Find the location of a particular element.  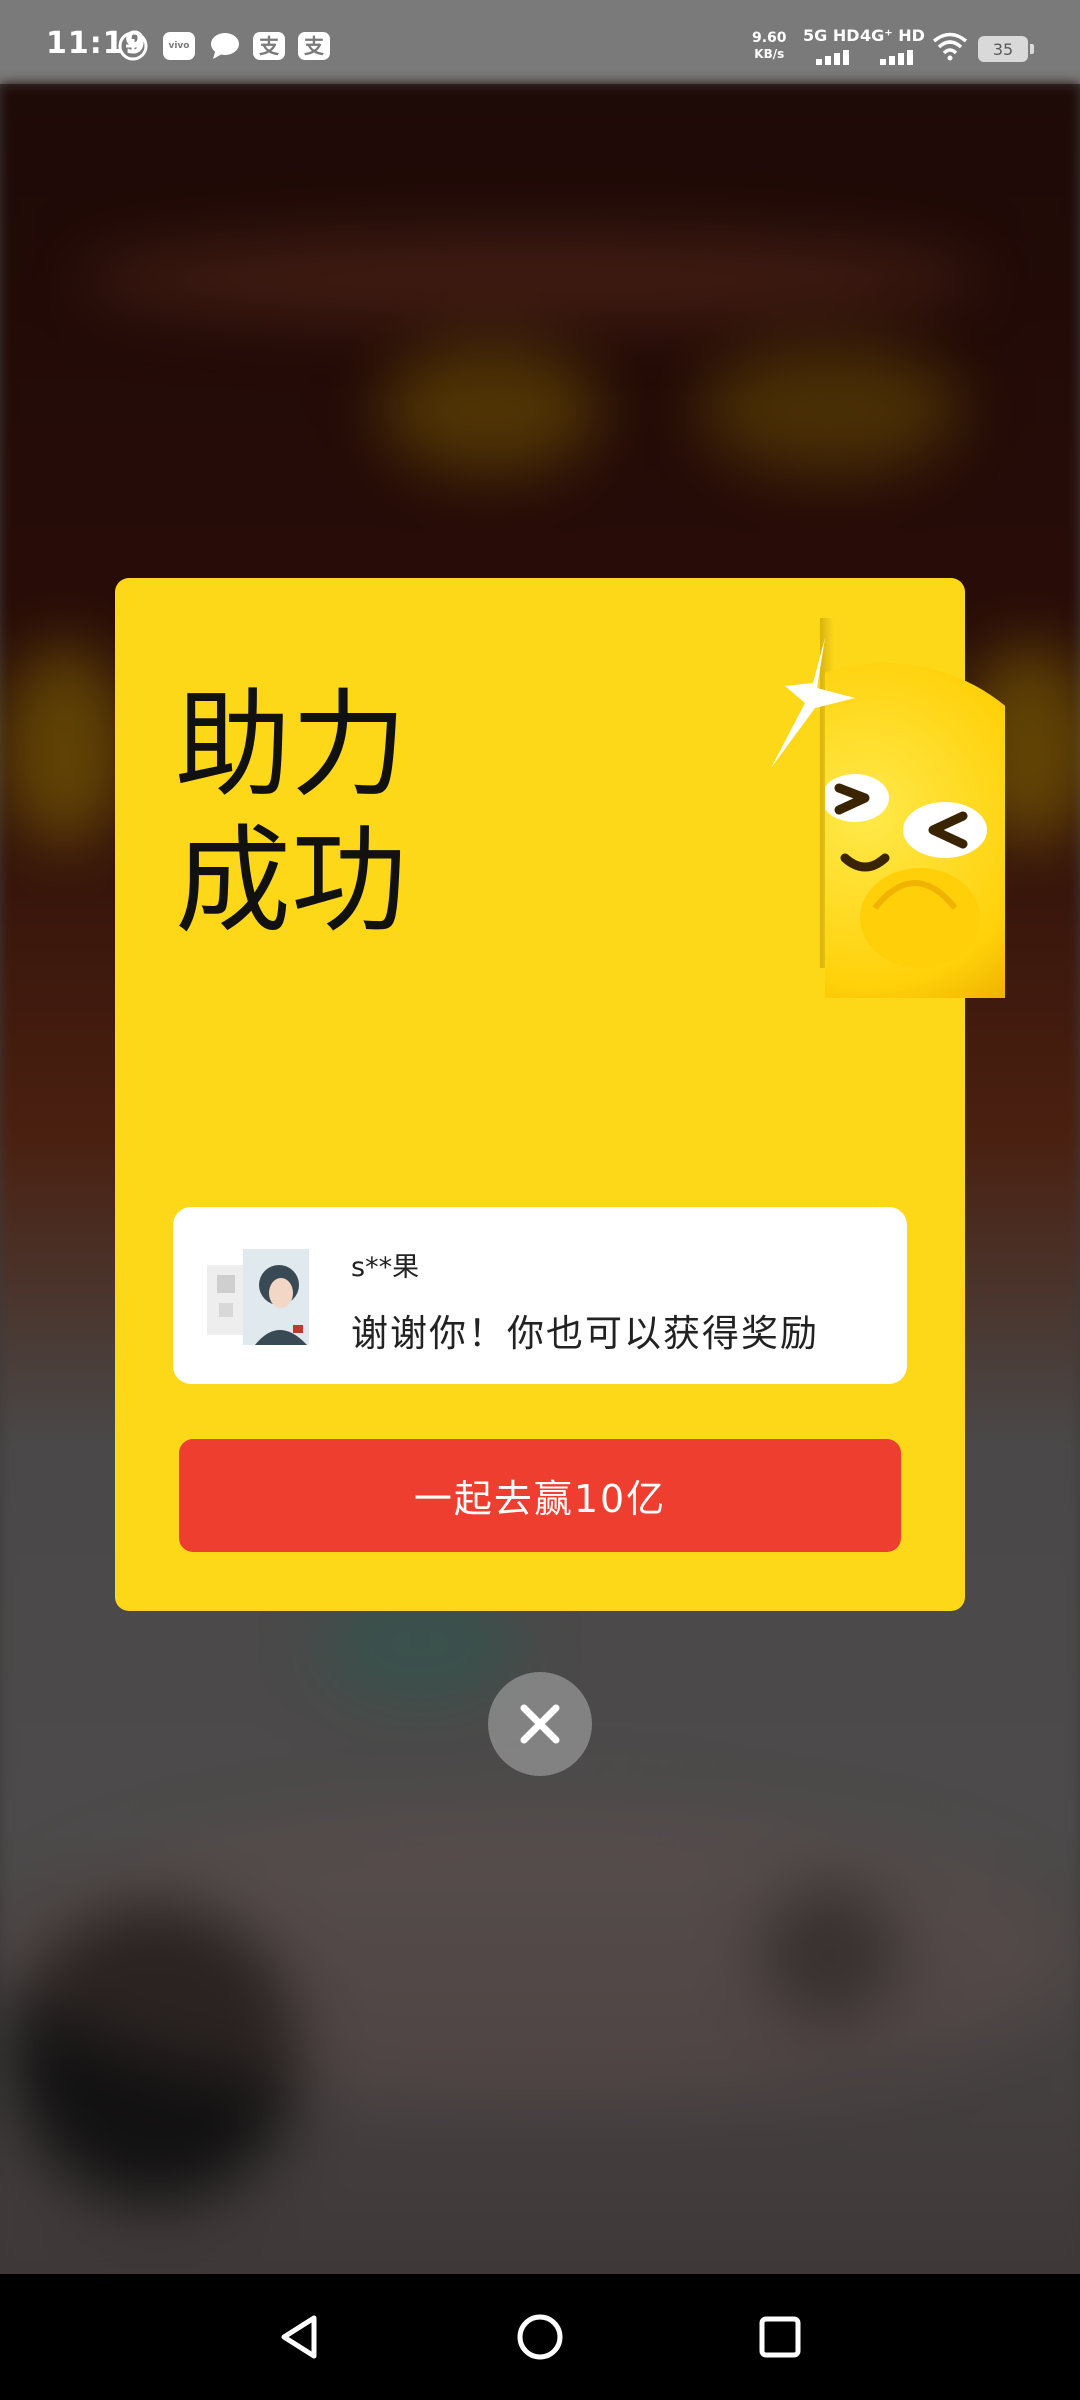

friend-message-box: s**果 谢谢你！你也可以获得奖励 is located at coordinates (540, 1295).